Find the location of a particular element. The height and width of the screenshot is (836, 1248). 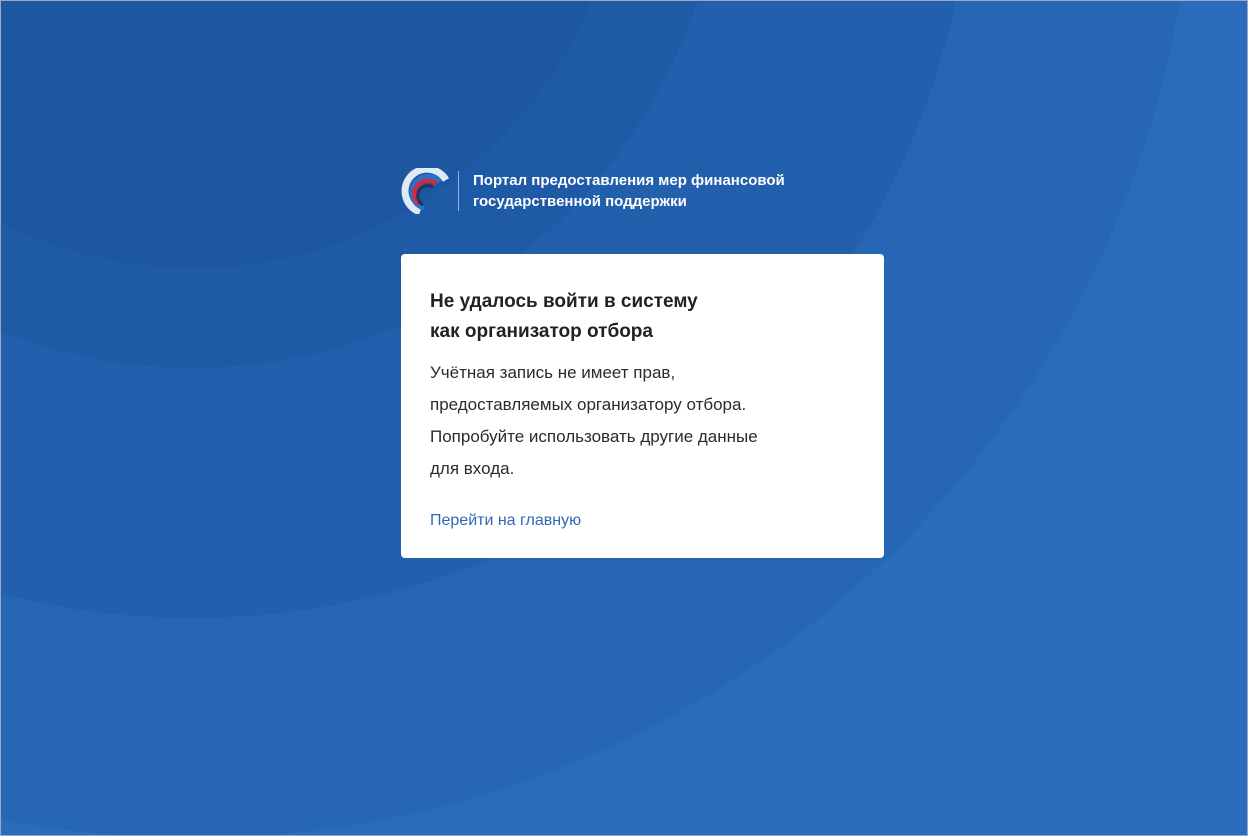

portal-logo-icon is located at coordinates (425, 191).